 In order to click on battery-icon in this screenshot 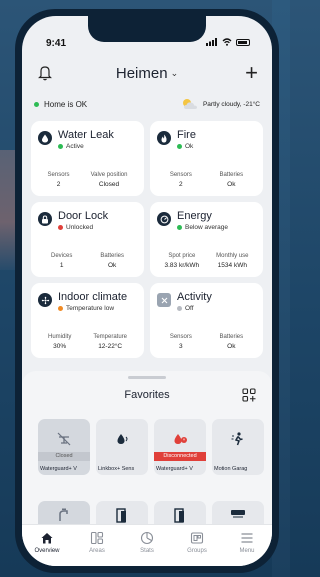, I will do `click(243, 42)`.